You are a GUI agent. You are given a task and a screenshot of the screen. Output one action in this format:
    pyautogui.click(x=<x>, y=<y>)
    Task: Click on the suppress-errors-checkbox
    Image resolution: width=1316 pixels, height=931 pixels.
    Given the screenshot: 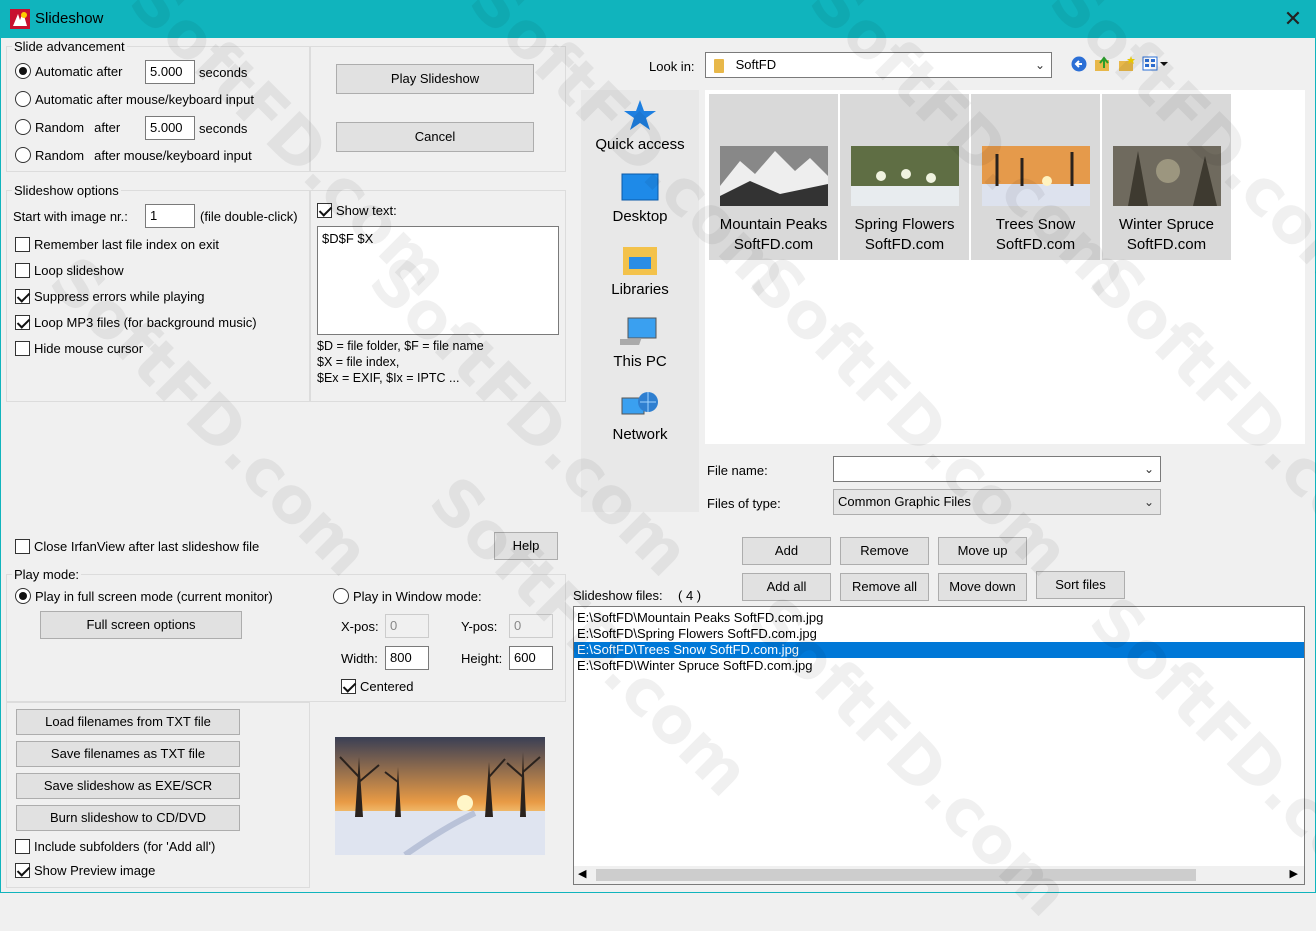 What is the action you would take?
    pyautogui.click(x=22, y=296)
    